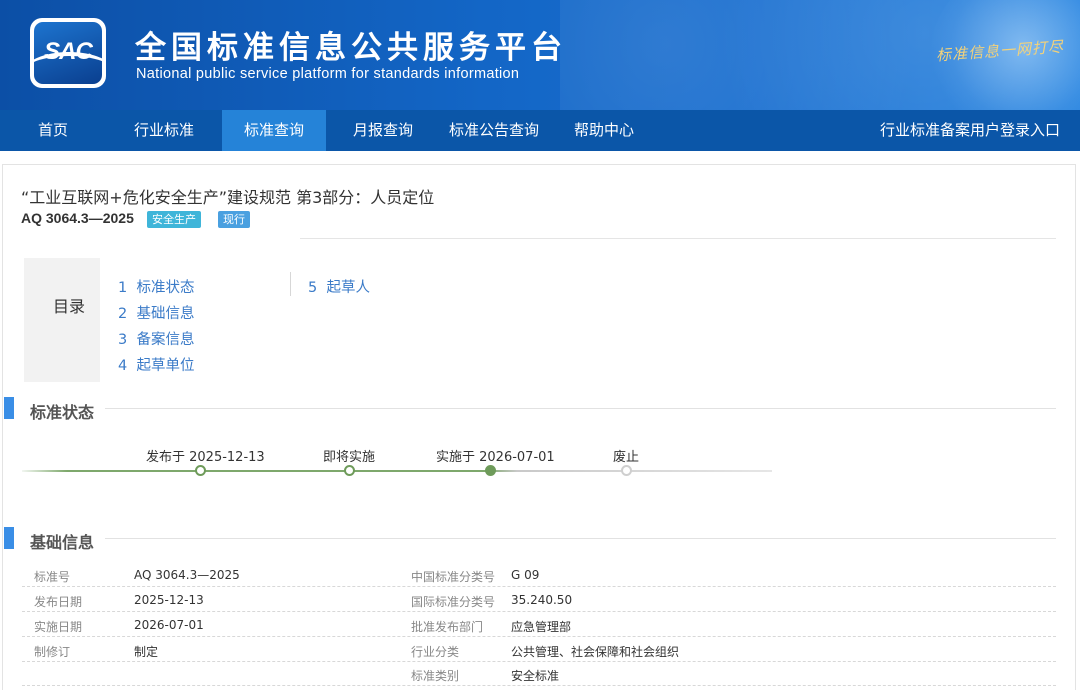 The height and width of the screenshot is (690, 1080). I want to click on toc-column-divider, so click(290, 284).